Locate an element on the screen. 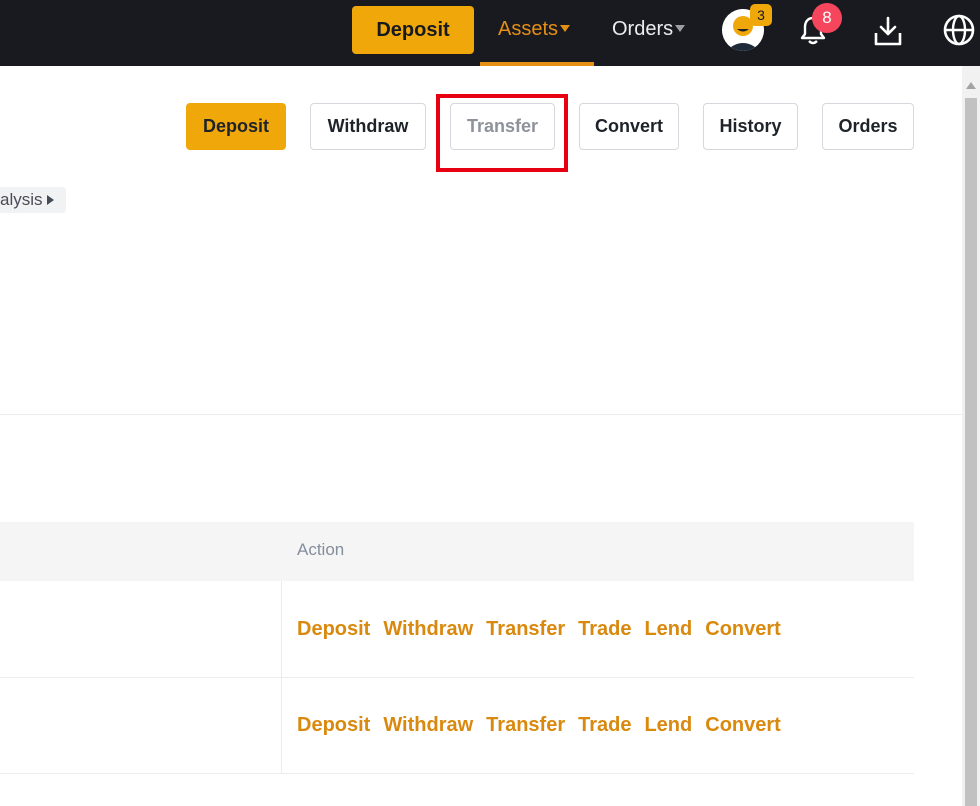  transfer-highlight-box is located at coordinates (502, 133).